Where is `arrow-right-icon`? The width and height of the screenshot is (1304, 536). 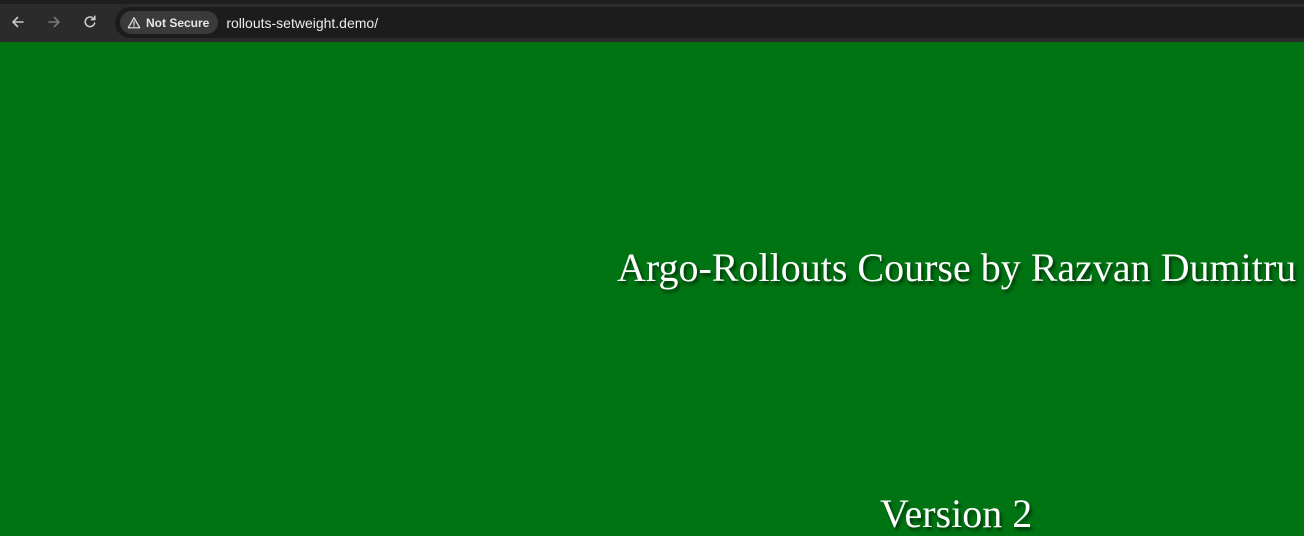 arrow-right-icon is located at coordinates (54, 22).